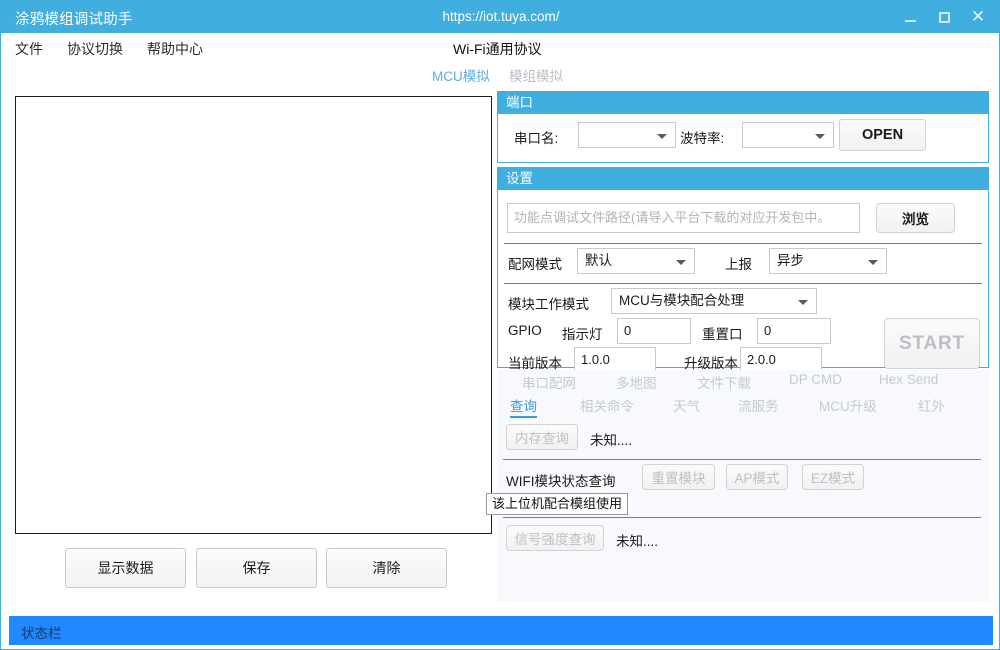 This screenshot has height=650, width=1000. What do you see at coordinates (790, 260) in the screenshot?
I see `report-mode-value: 异步` at bounding box center [790, 260].